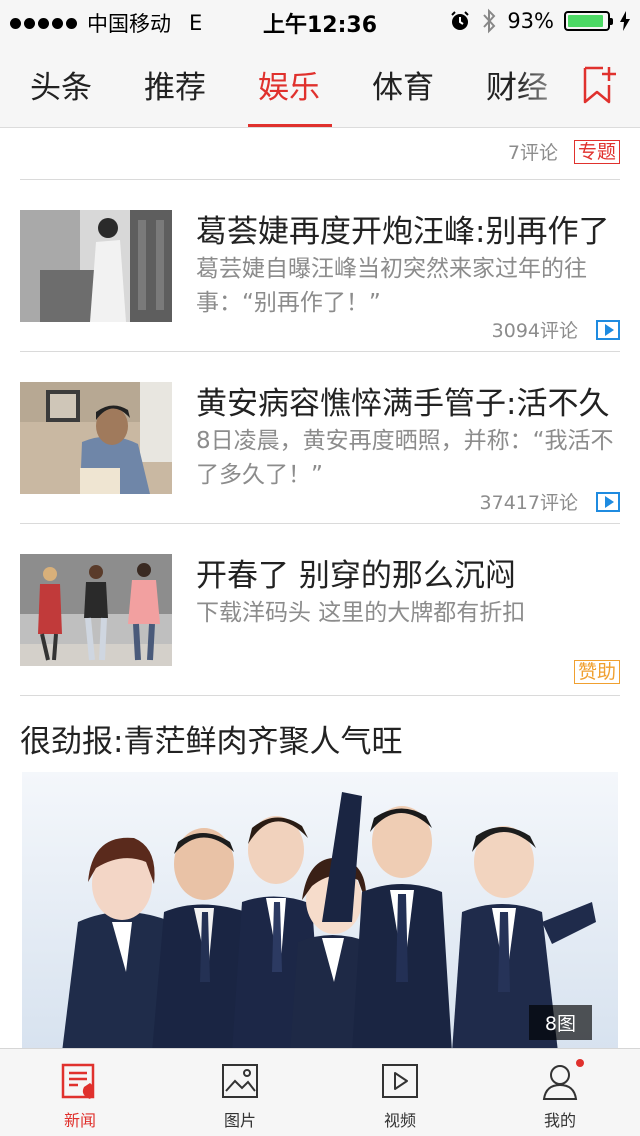 This screenshot has width=640, height=1136. I want to click on picture-icon, so click(240, 1081).